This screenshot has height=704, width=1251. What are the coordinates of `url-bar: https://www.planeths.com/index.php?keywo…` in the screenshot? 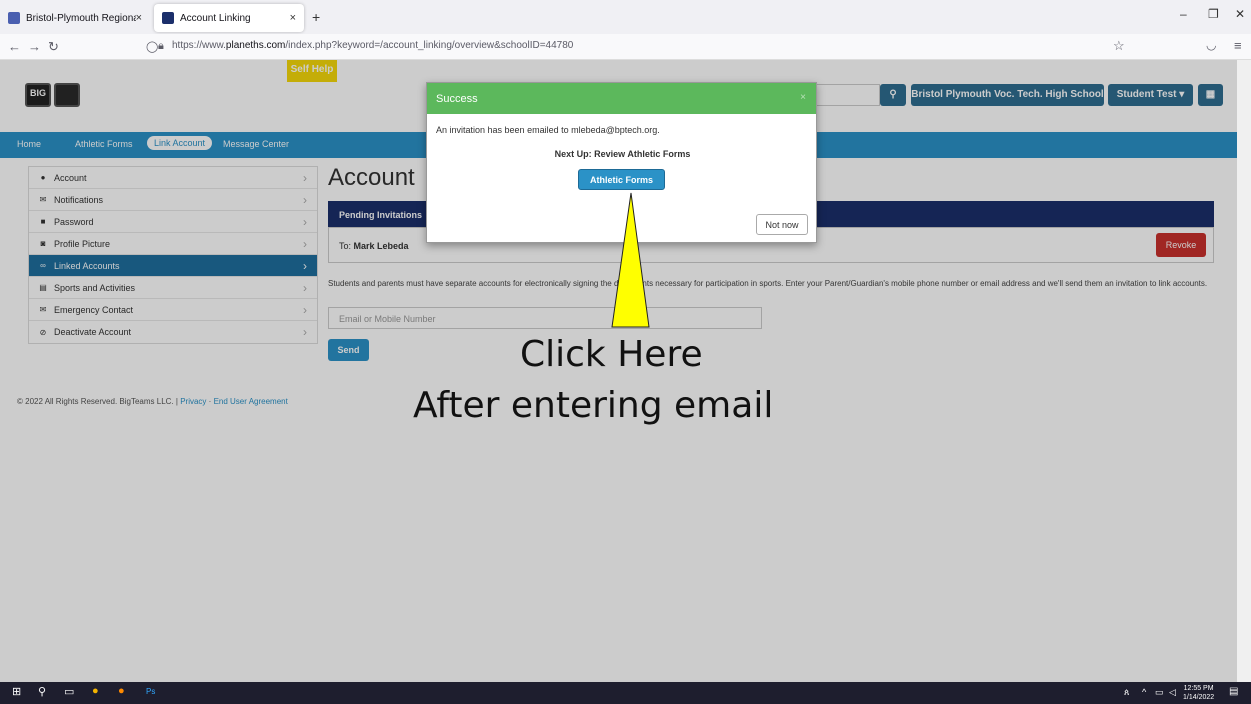 It's located at (372, 45).